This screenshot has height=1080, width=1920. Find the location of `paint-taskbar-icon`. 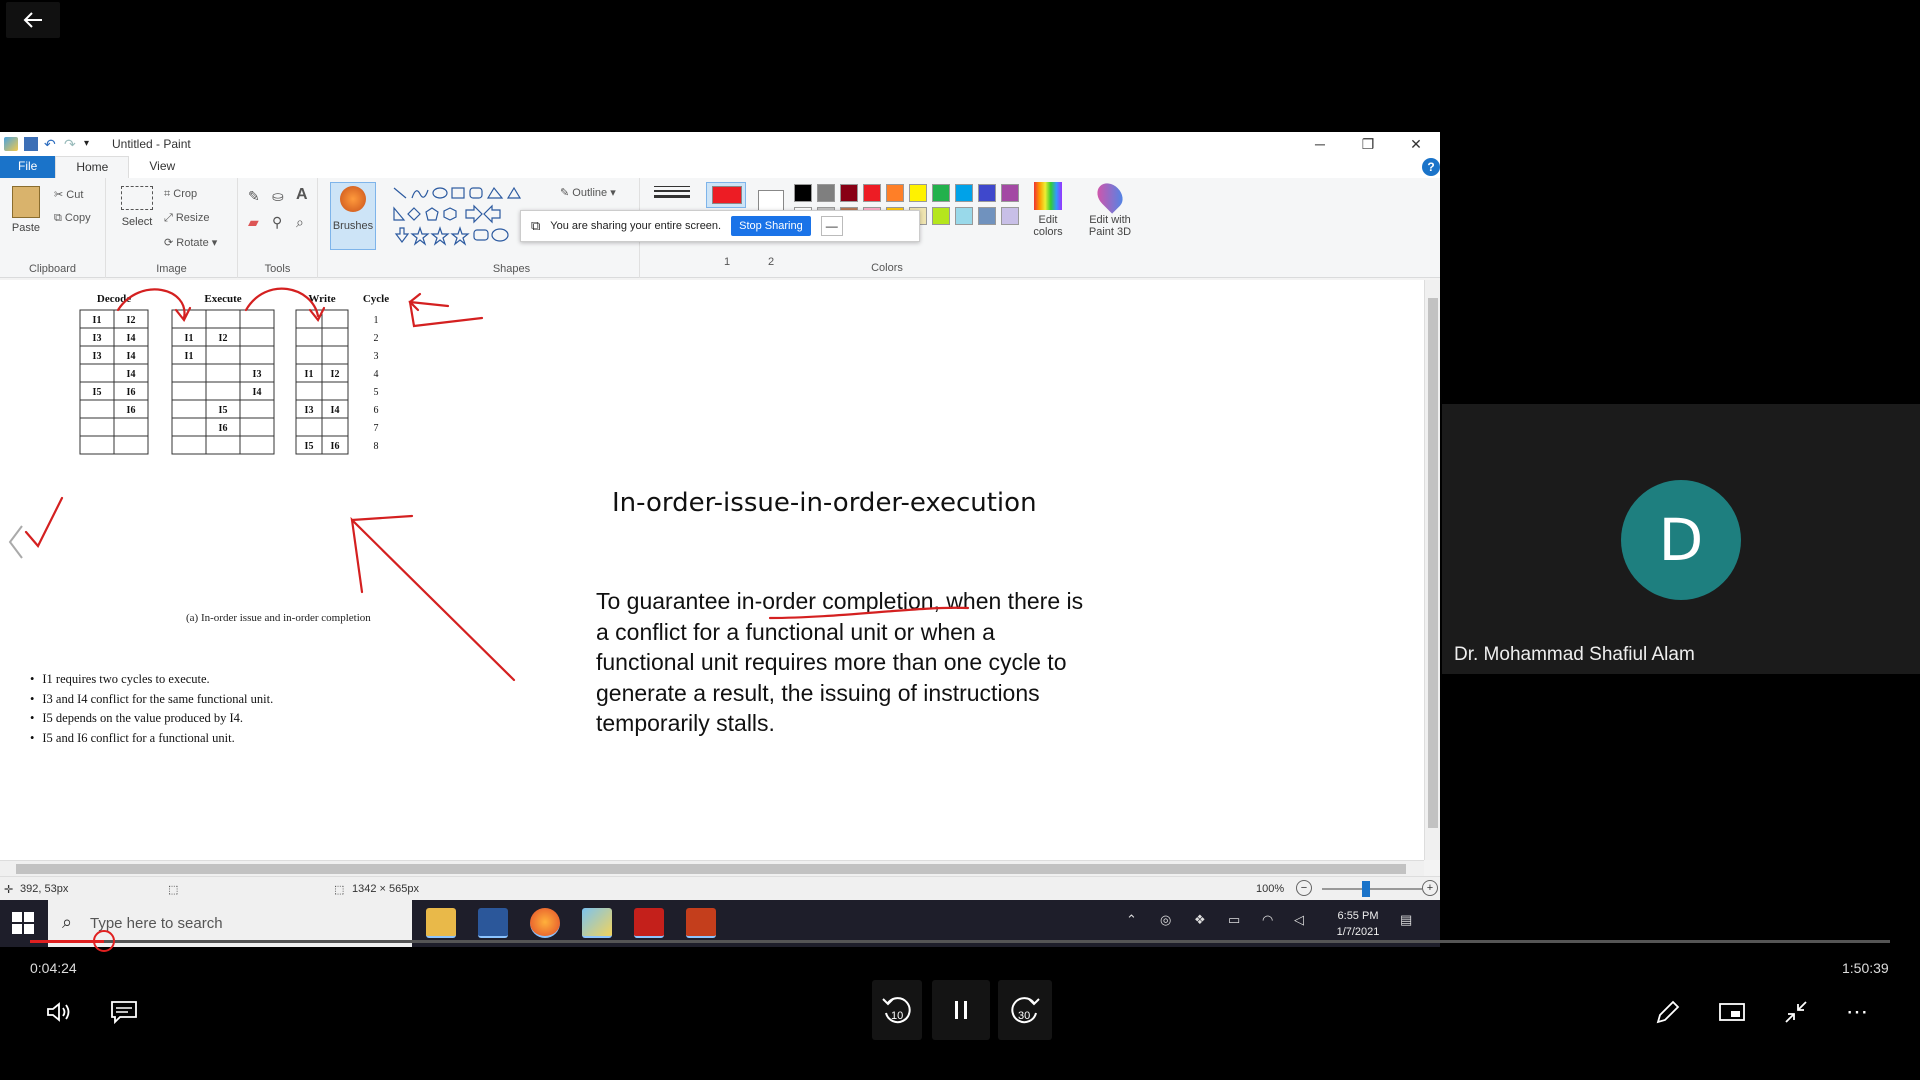

paint-taskbar-icon is located at coordinates (597, 923).